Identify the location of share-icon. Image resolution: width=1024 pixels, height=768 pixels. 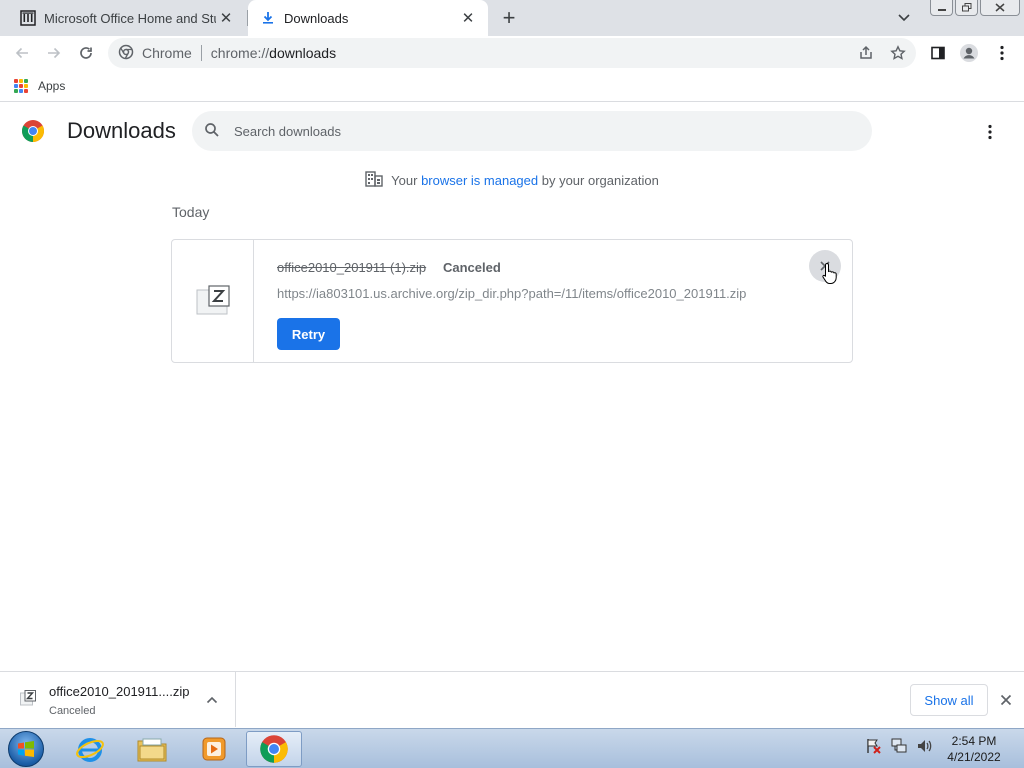
(866, 53).